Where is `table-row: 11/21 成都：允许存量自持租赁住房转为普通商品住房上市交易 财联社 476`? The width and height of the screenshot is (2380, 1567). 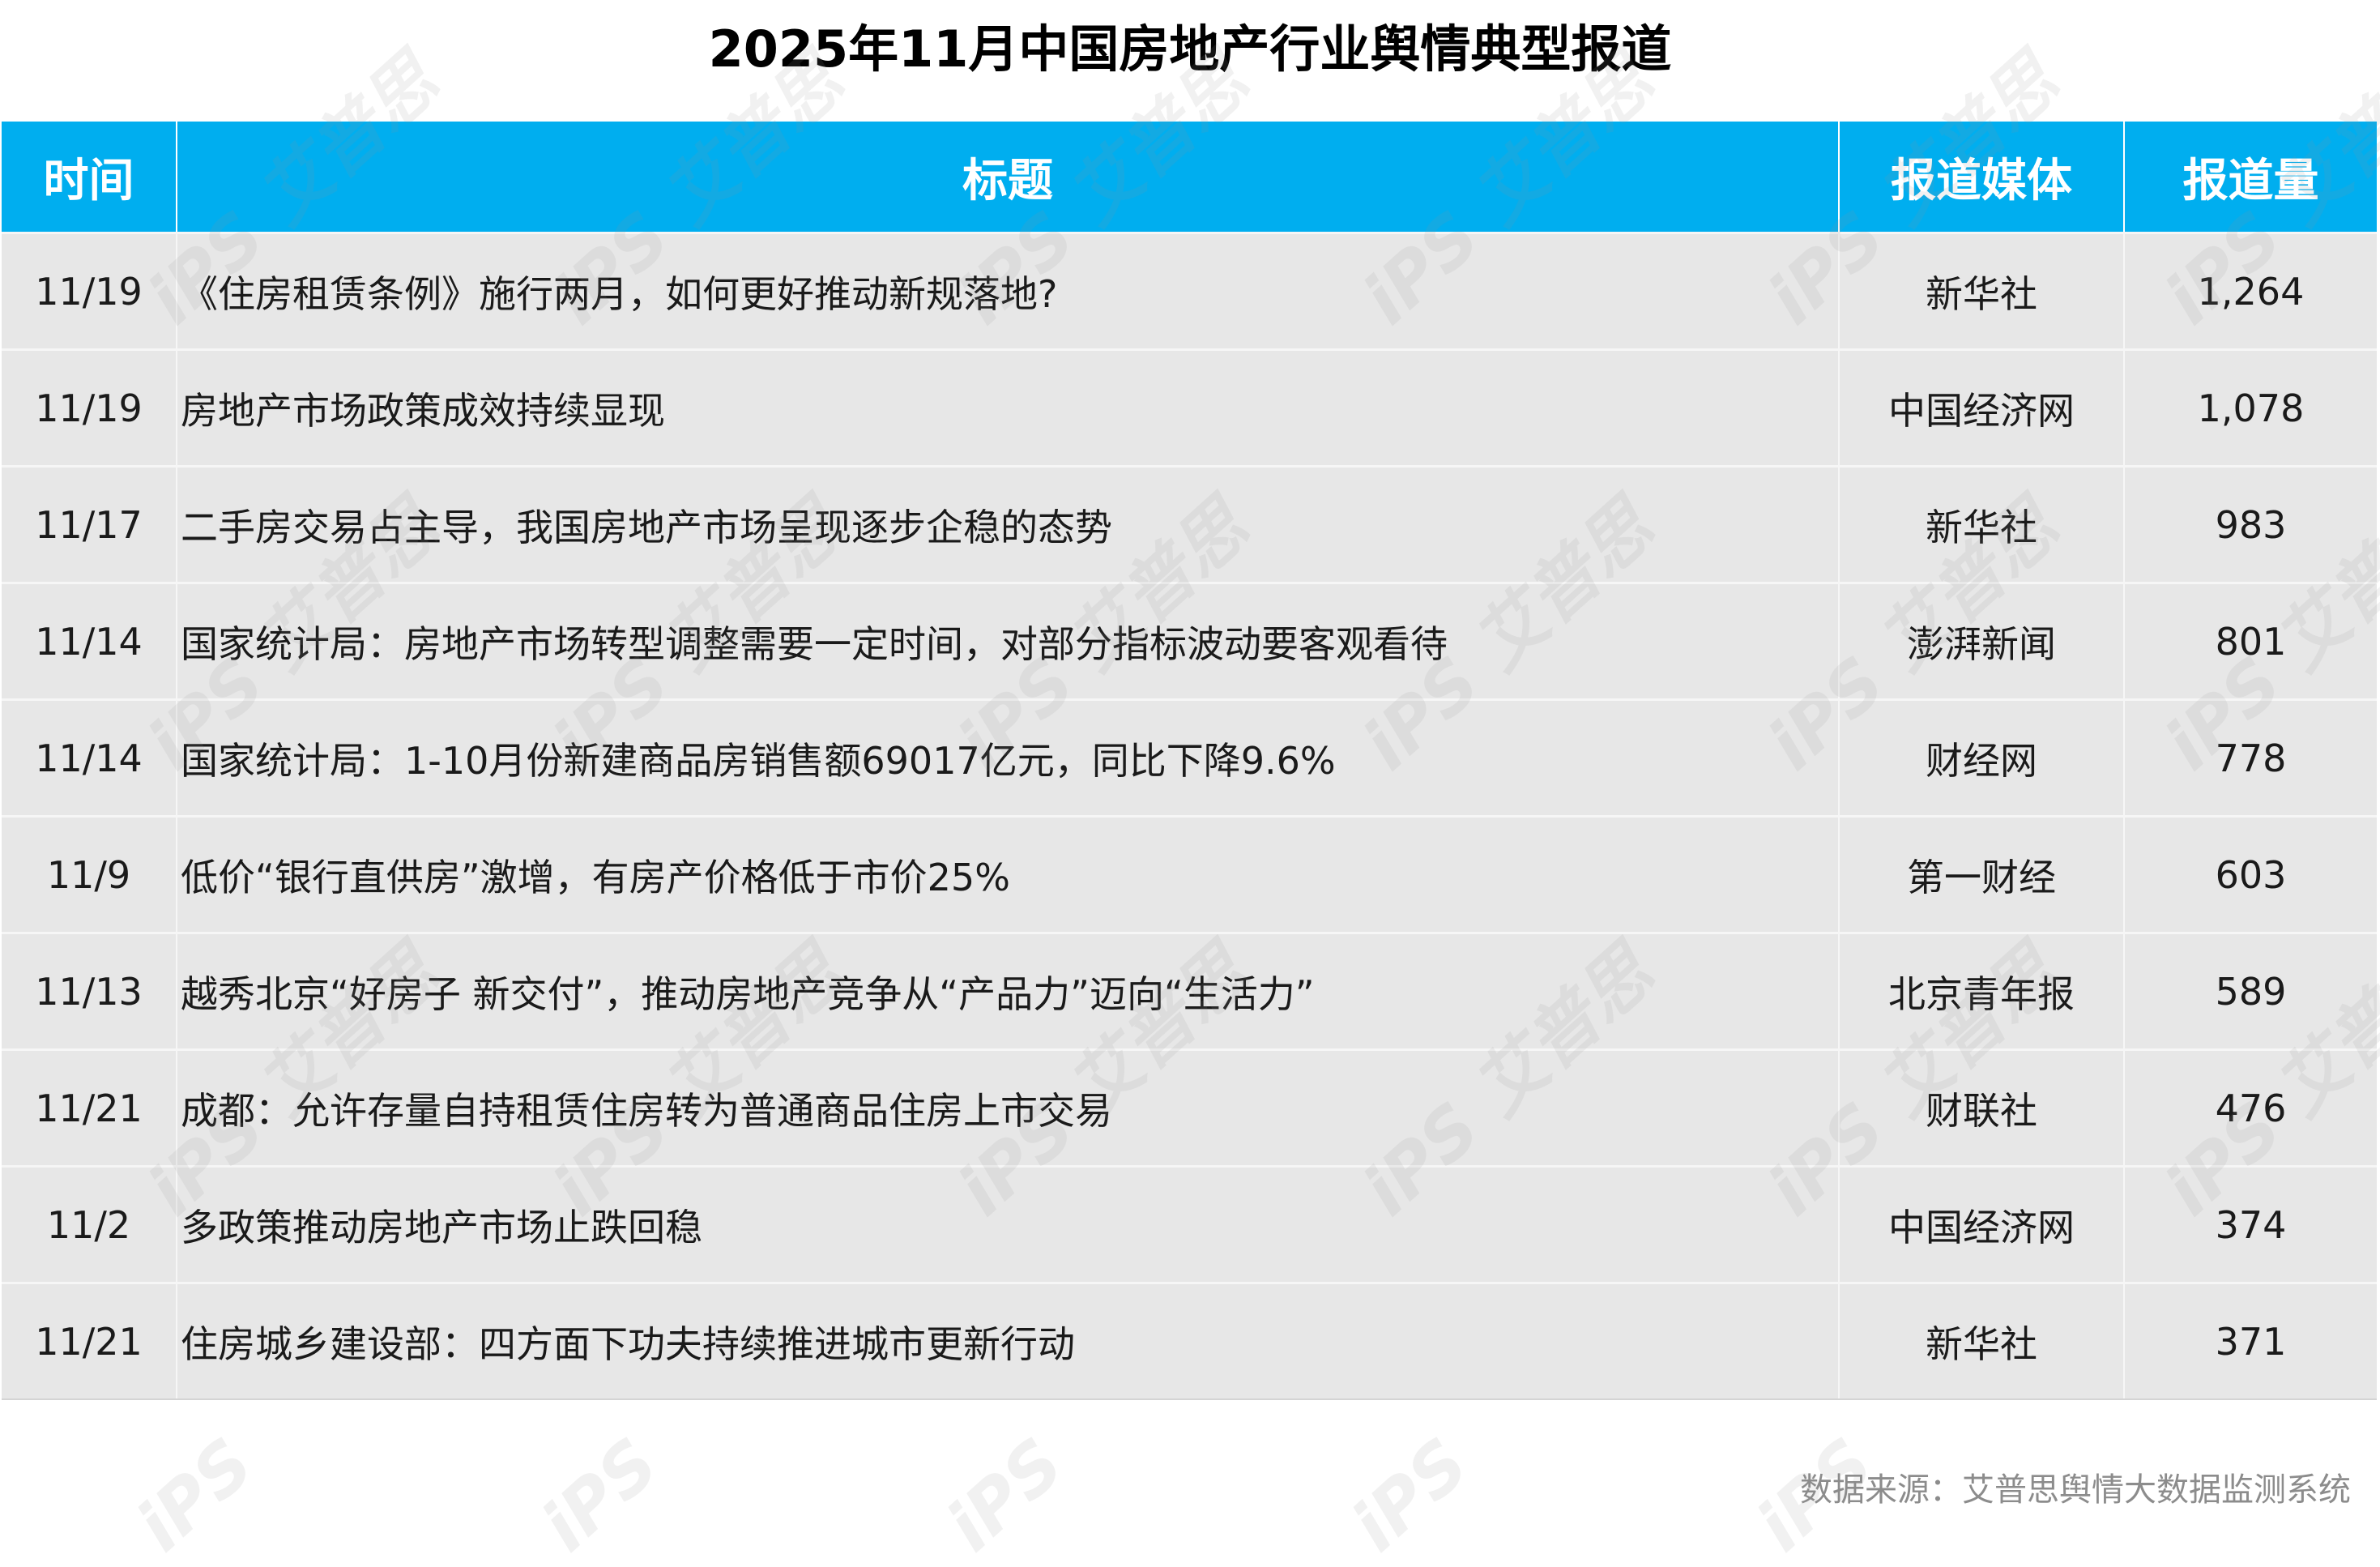 table-row: 11/21 成都：允许存量自持租赁住房转为普通商品住房上市交易 财联社 476 is located at coordinates (1189, 1107).